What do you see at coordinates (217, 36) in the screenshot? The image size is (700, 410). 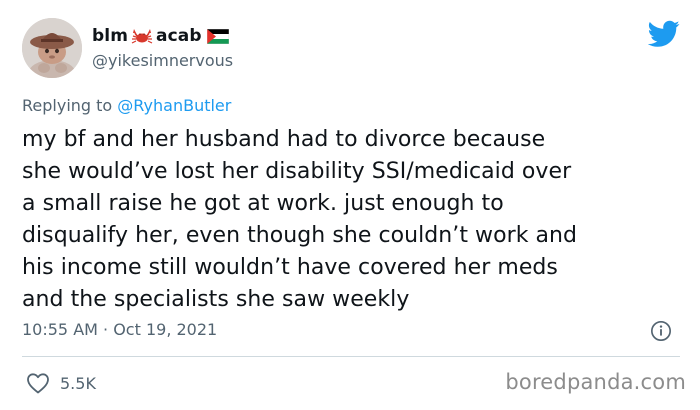 I see `palestine-flag-icon` at bounding box center [217, 36].